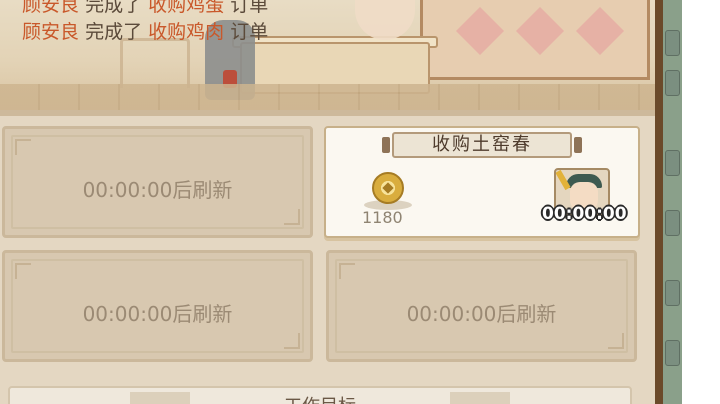 The height and width of the screenshot is (404, 720). Describe the element at coordinates (385, 20) in the screenshot. I see `shop-character` at that location.